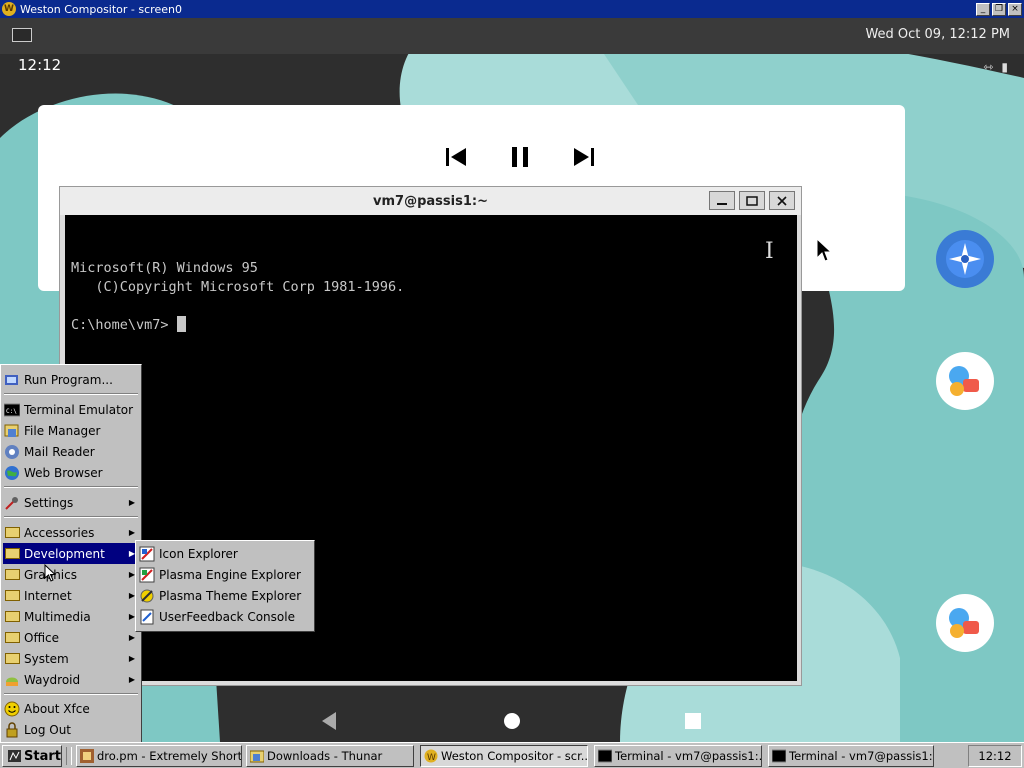 This screenshot has height=768, width=1024. I want to click on weston-icon: W, so click(431, 756).